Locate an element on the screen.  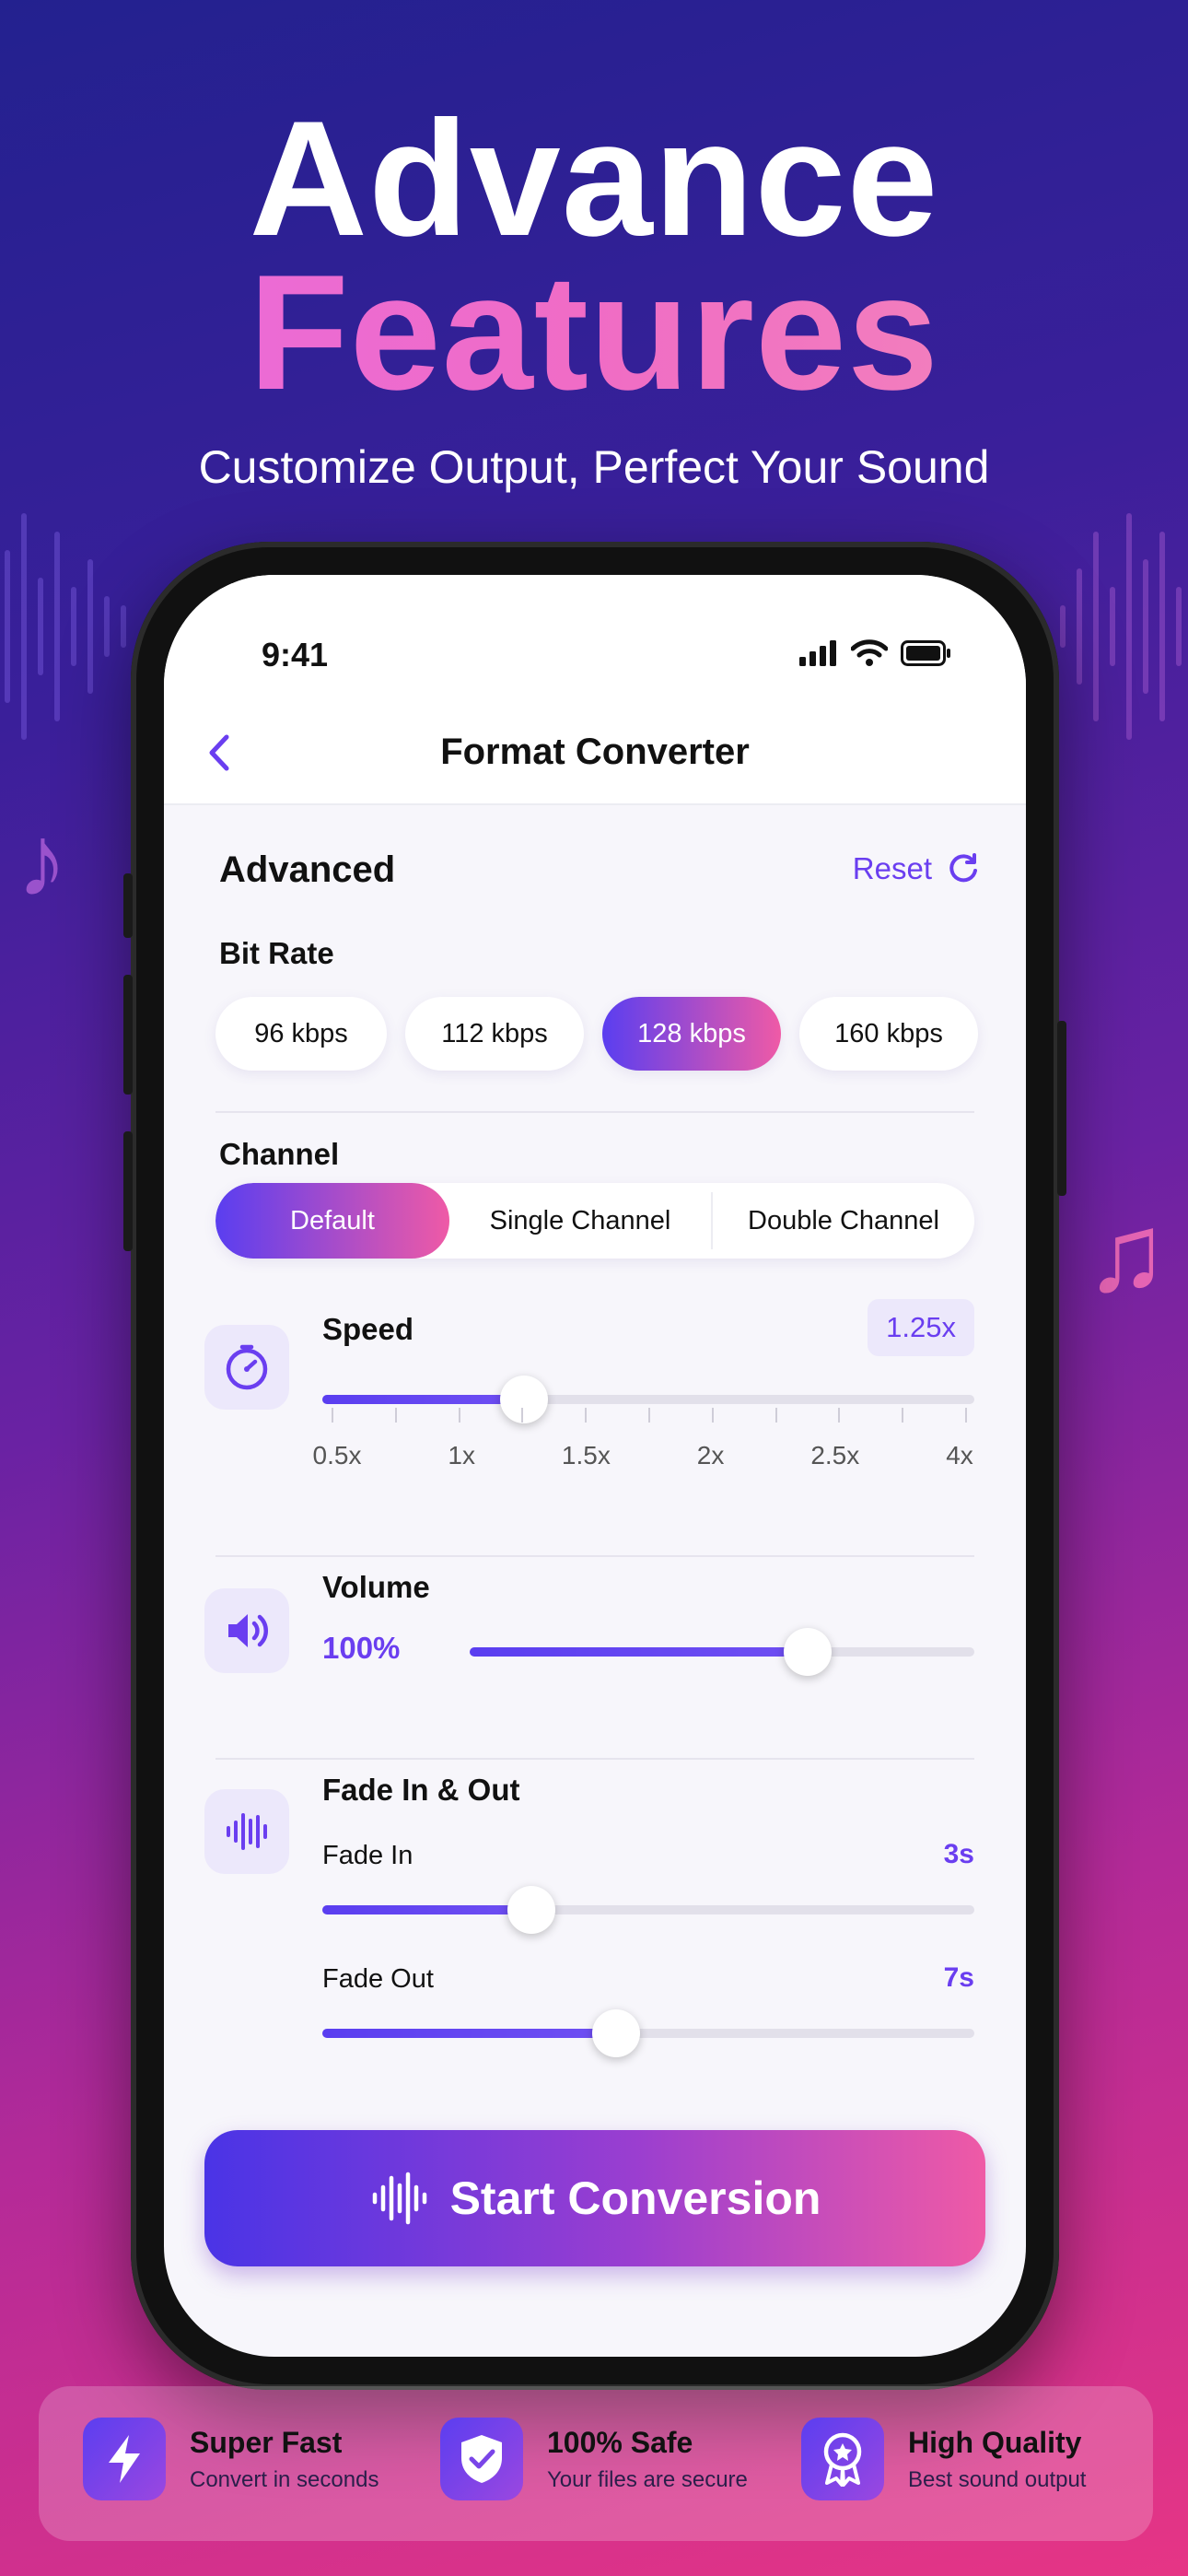
bitrate-chip-96: 96 kbps is located at coordinates (301, 1034).